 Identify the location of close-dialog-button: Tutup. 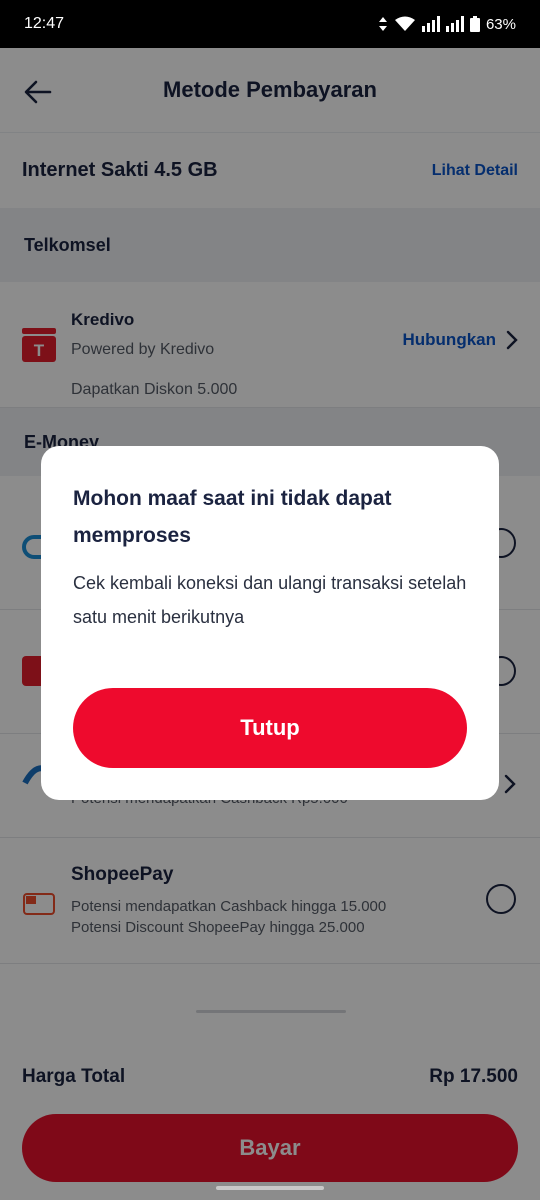
(270, 728).